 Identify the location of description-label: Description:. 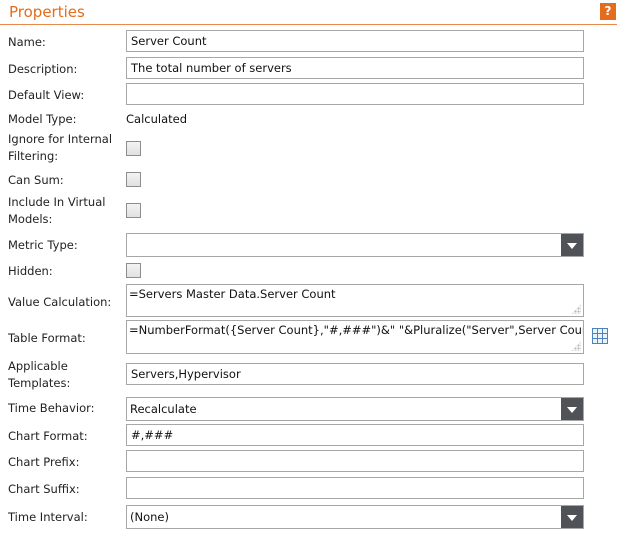
(43, 69).